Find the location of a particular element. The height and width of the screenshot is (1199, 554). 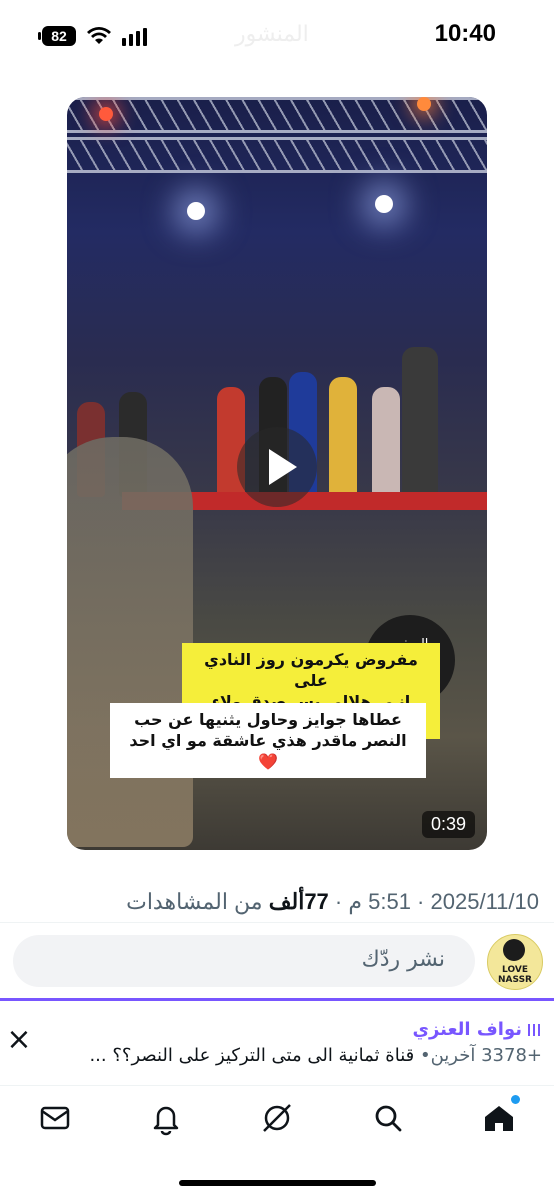

tab-grok is located at coordinates (277, 1118).